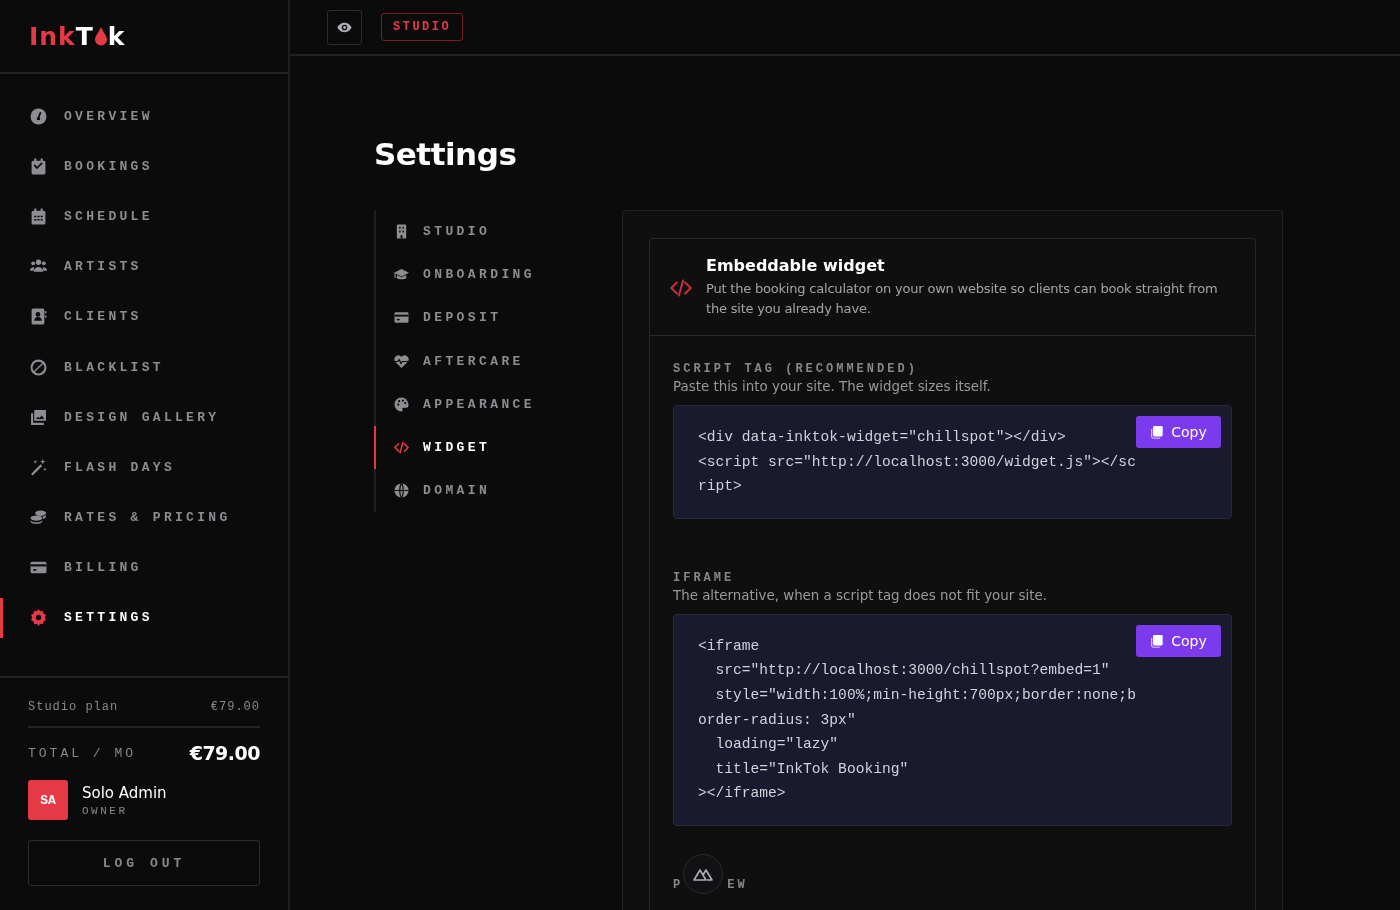  Describe the element at coordinates (77, 36) in the screenshot. I see `inktok-logo: InkT k` at that location.